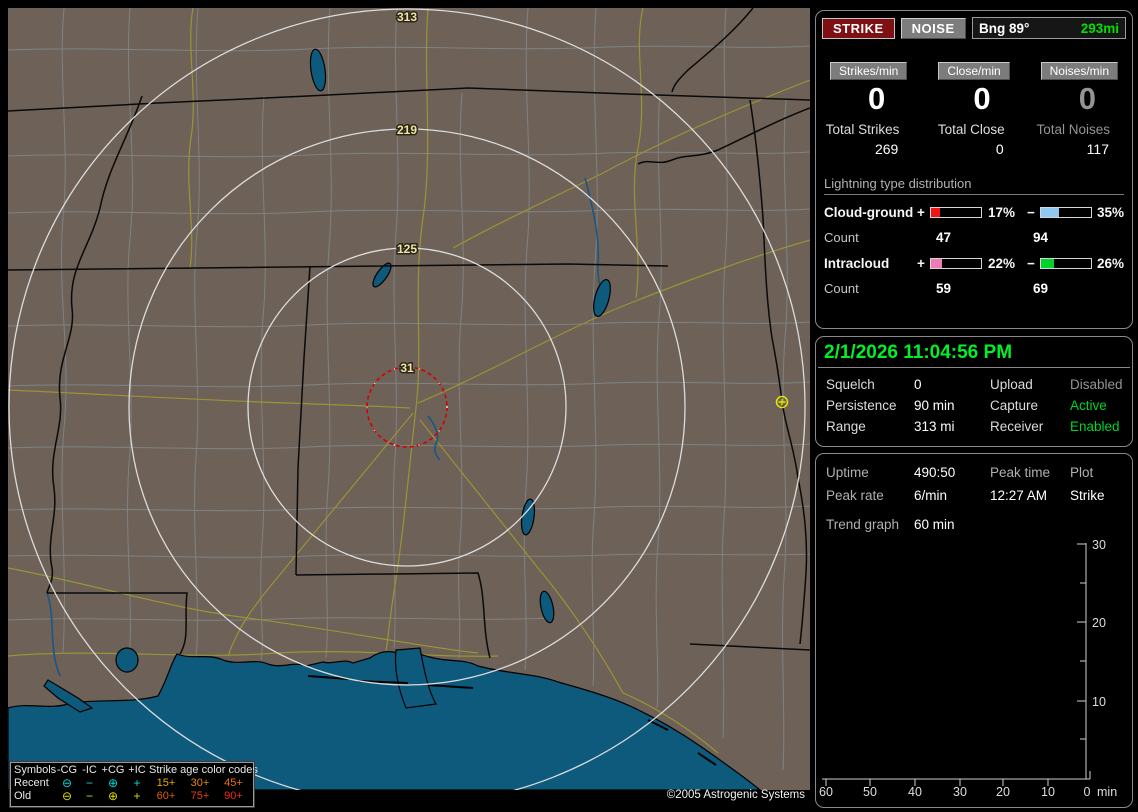 This screenshot has height=812, width=1138. I want to click on x-tick-0: 0, so click(1087, 792).